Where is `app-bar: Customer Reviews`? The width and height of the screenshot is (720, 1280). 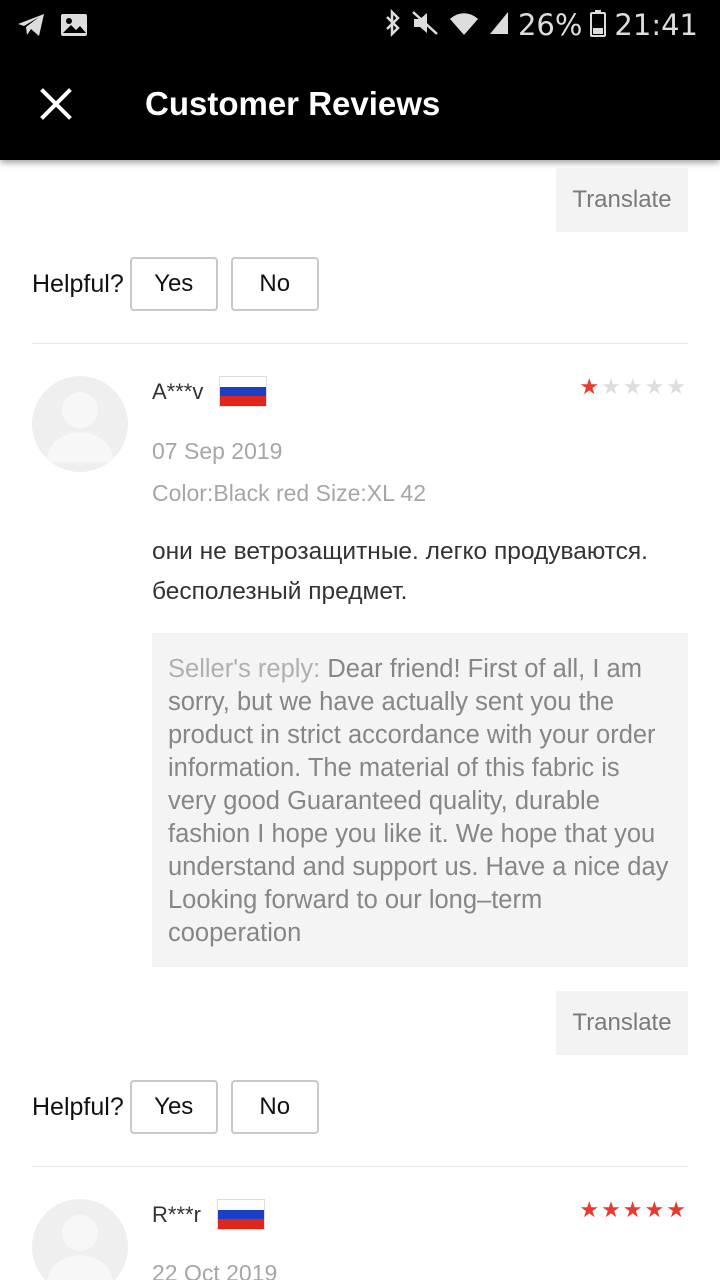 app-bar: Customer Reviews is located at coordinates (360, 105).